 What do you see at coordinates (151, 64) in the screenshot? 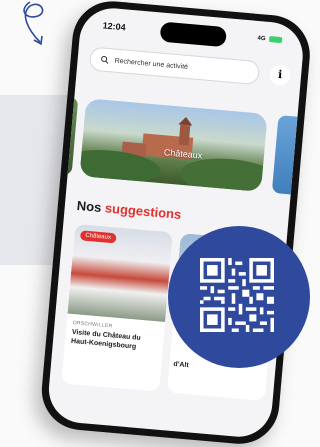
I see `search-placeholder: Rechercher une activité` at bounding box center [151, 64].